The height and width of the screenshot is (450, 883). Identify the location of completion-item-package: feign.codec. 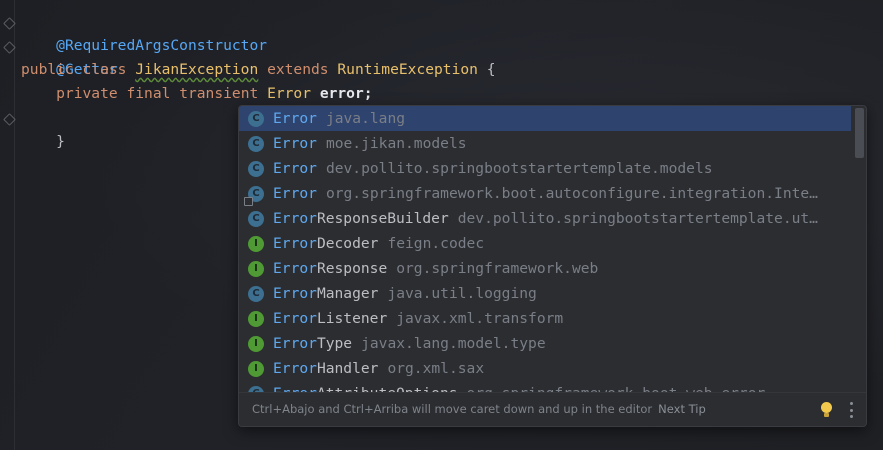
(436, 243).